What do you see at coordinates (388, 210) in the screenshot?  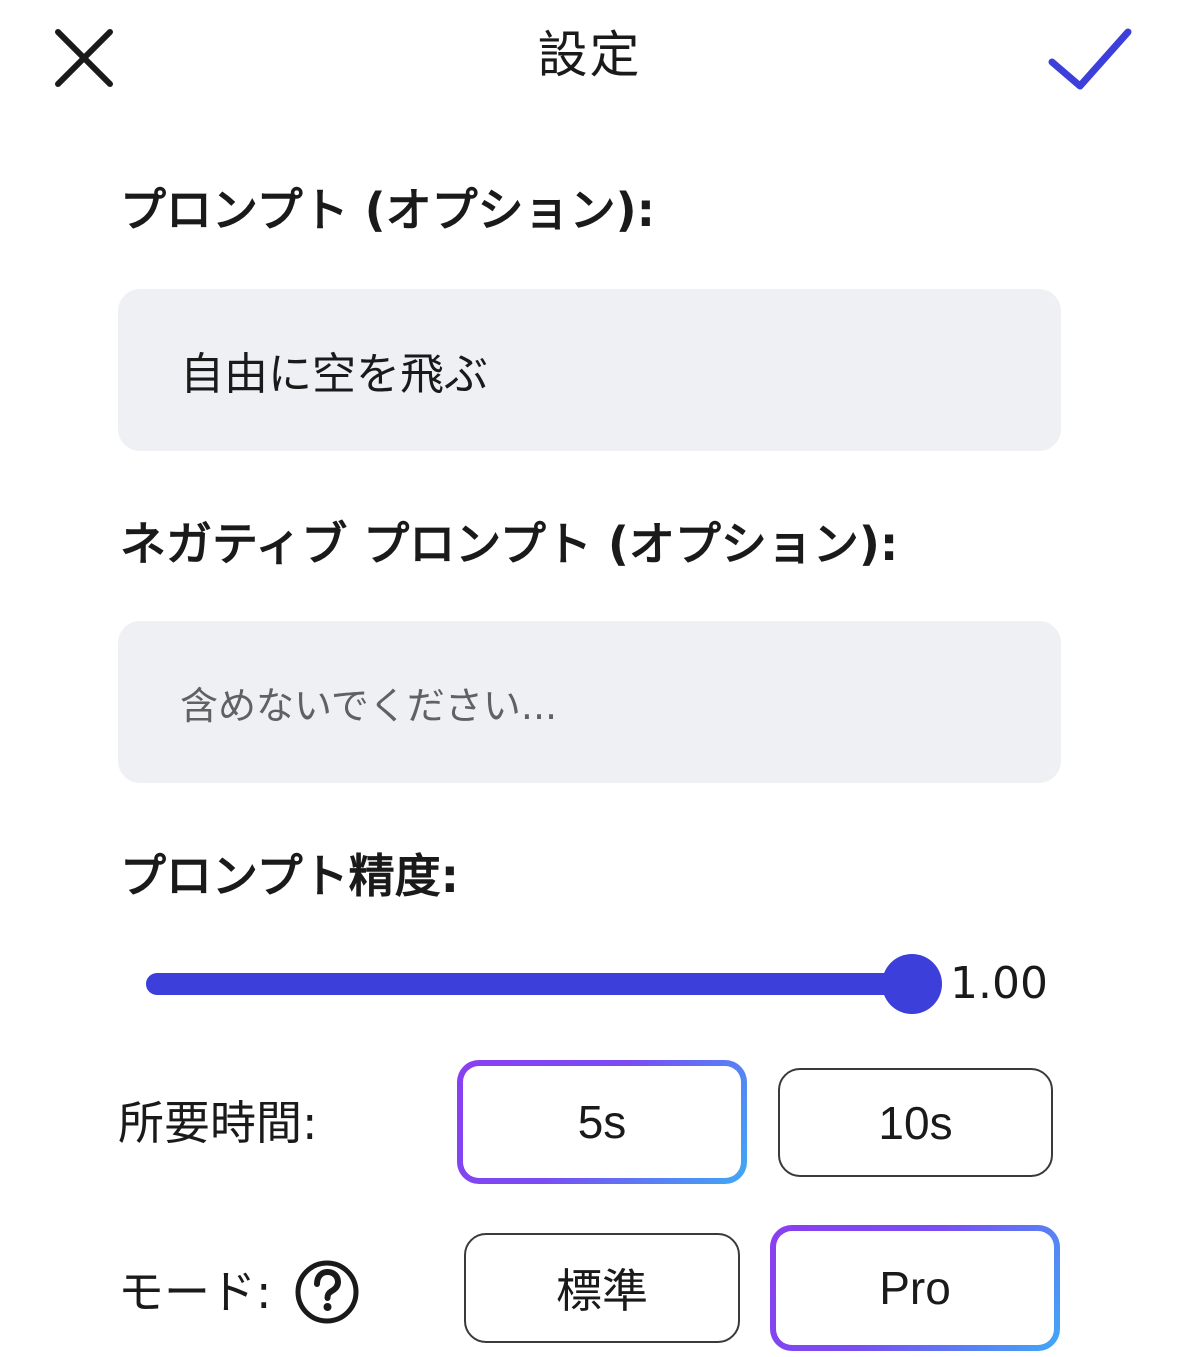 I see `prompt-label: プロンプト (オプション):` at bounding box center [388, 210].